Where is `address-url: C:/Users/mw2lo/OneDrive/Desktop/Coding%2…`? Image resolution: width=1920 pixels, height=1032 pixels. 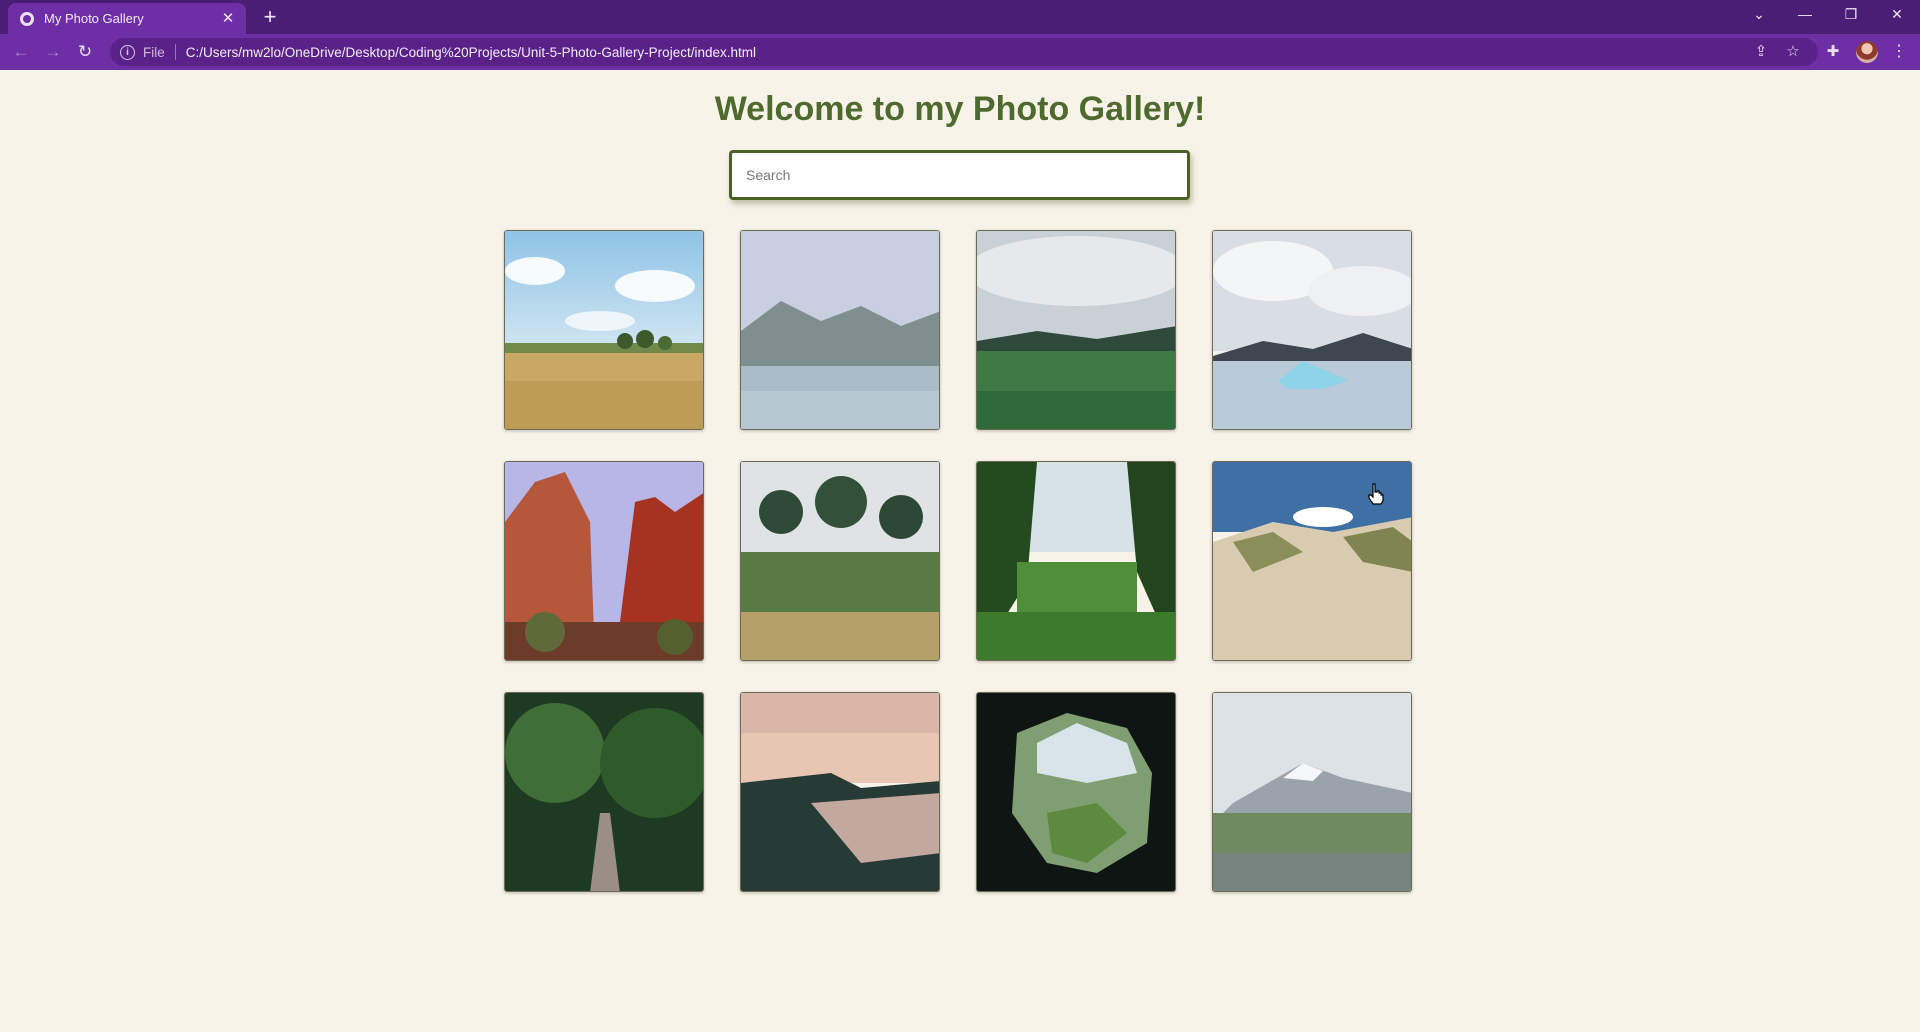 address-url: C:/Users/mw2lo/OneDrive/Desktop/Coding%2… is located at coordinates (471, 52).